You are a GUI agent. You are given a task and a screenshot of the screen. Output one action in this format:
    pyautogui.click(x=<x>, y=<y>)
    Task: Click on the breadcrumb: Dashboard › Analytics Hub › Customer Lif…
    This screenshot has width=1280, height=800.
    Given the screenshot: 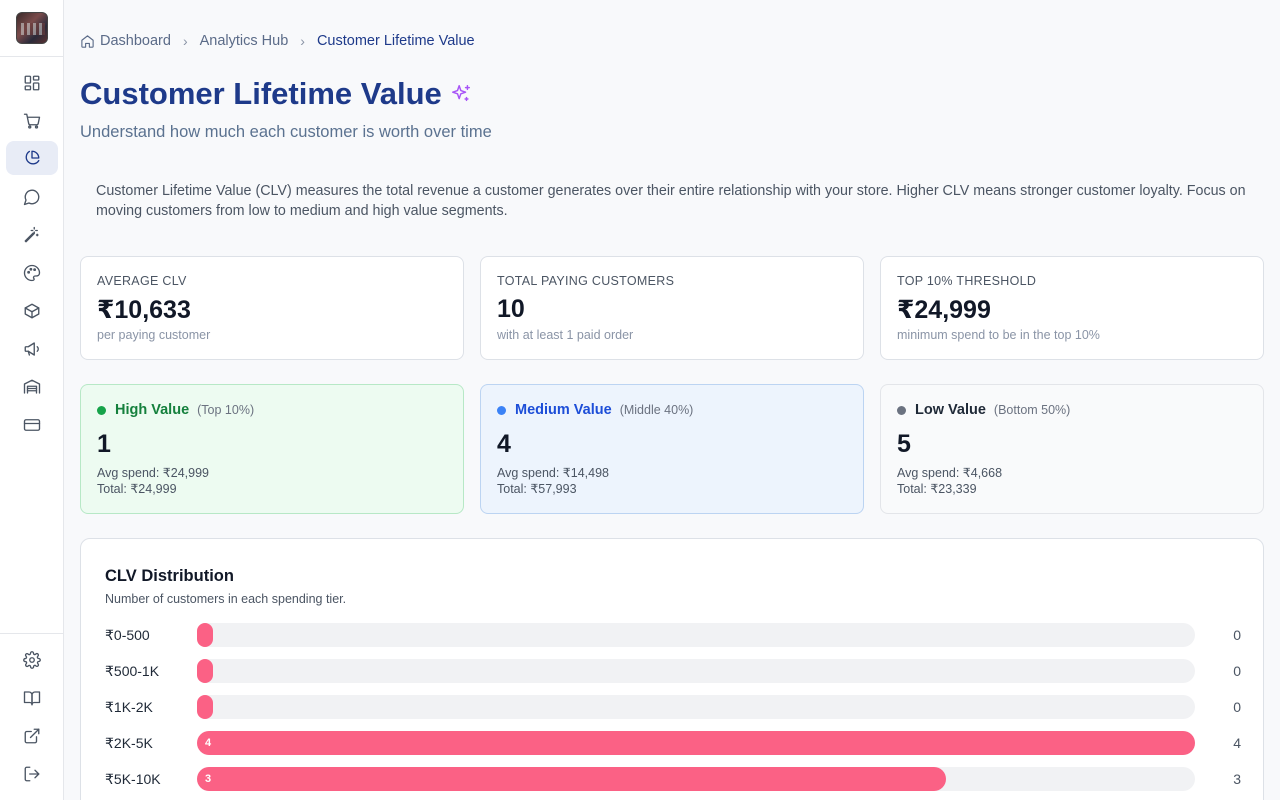 What is the action you would take?
    pyautogui.click(x=277, y=41)
    